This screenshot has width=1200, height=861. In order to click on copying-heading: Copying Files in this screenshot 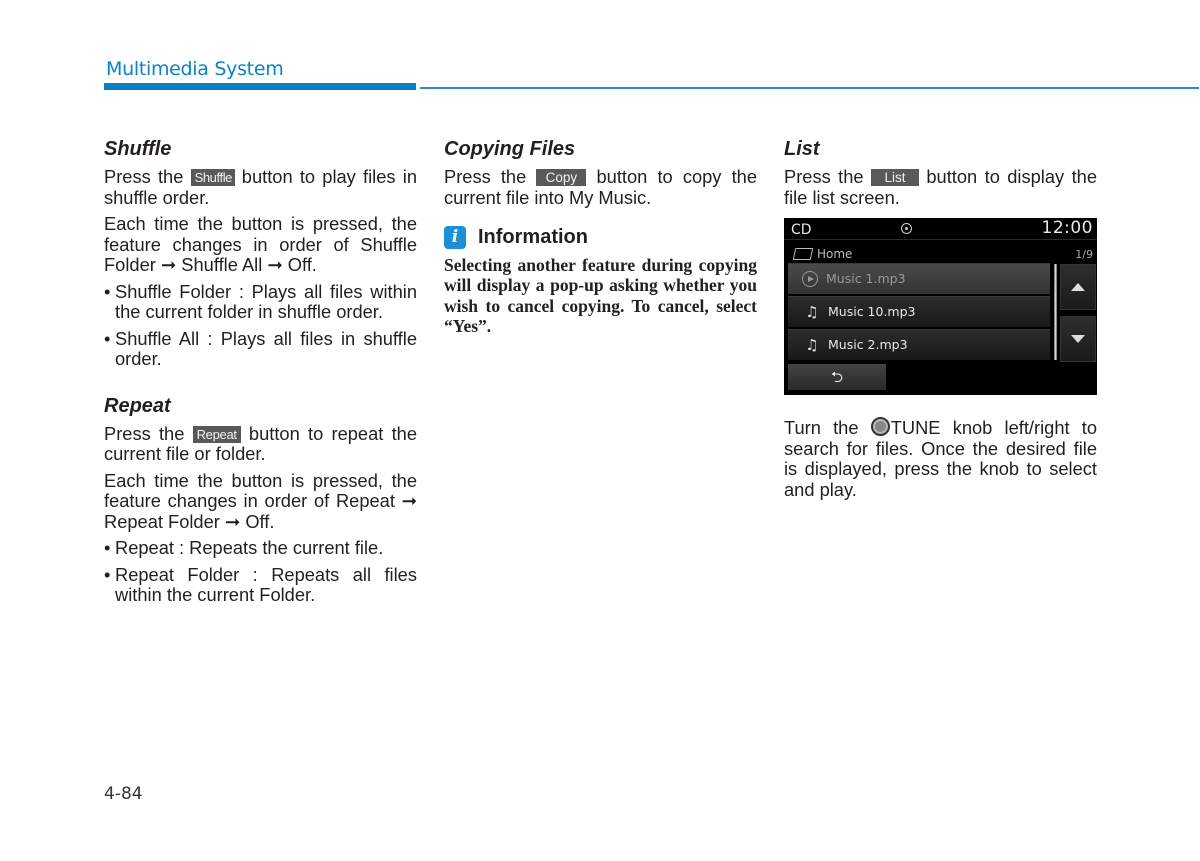, I will do `click(510, 149)`.